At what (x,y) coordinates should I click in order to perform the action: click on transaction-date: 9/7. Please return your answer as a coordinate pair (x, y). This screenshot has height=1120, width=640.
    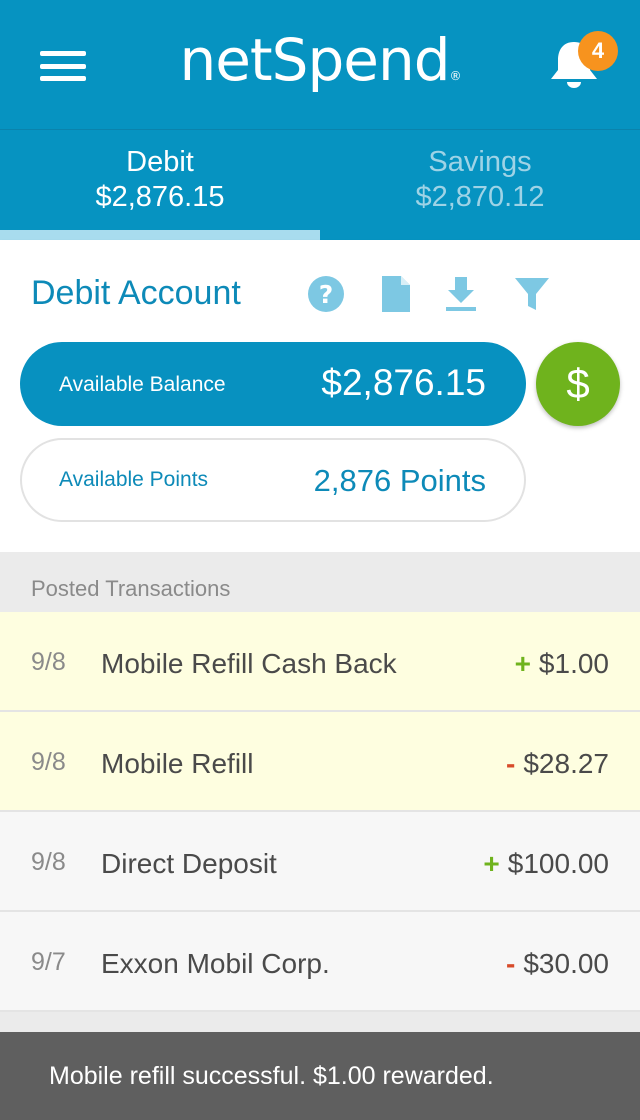
    Looking at the image, I should click on (48, 962).